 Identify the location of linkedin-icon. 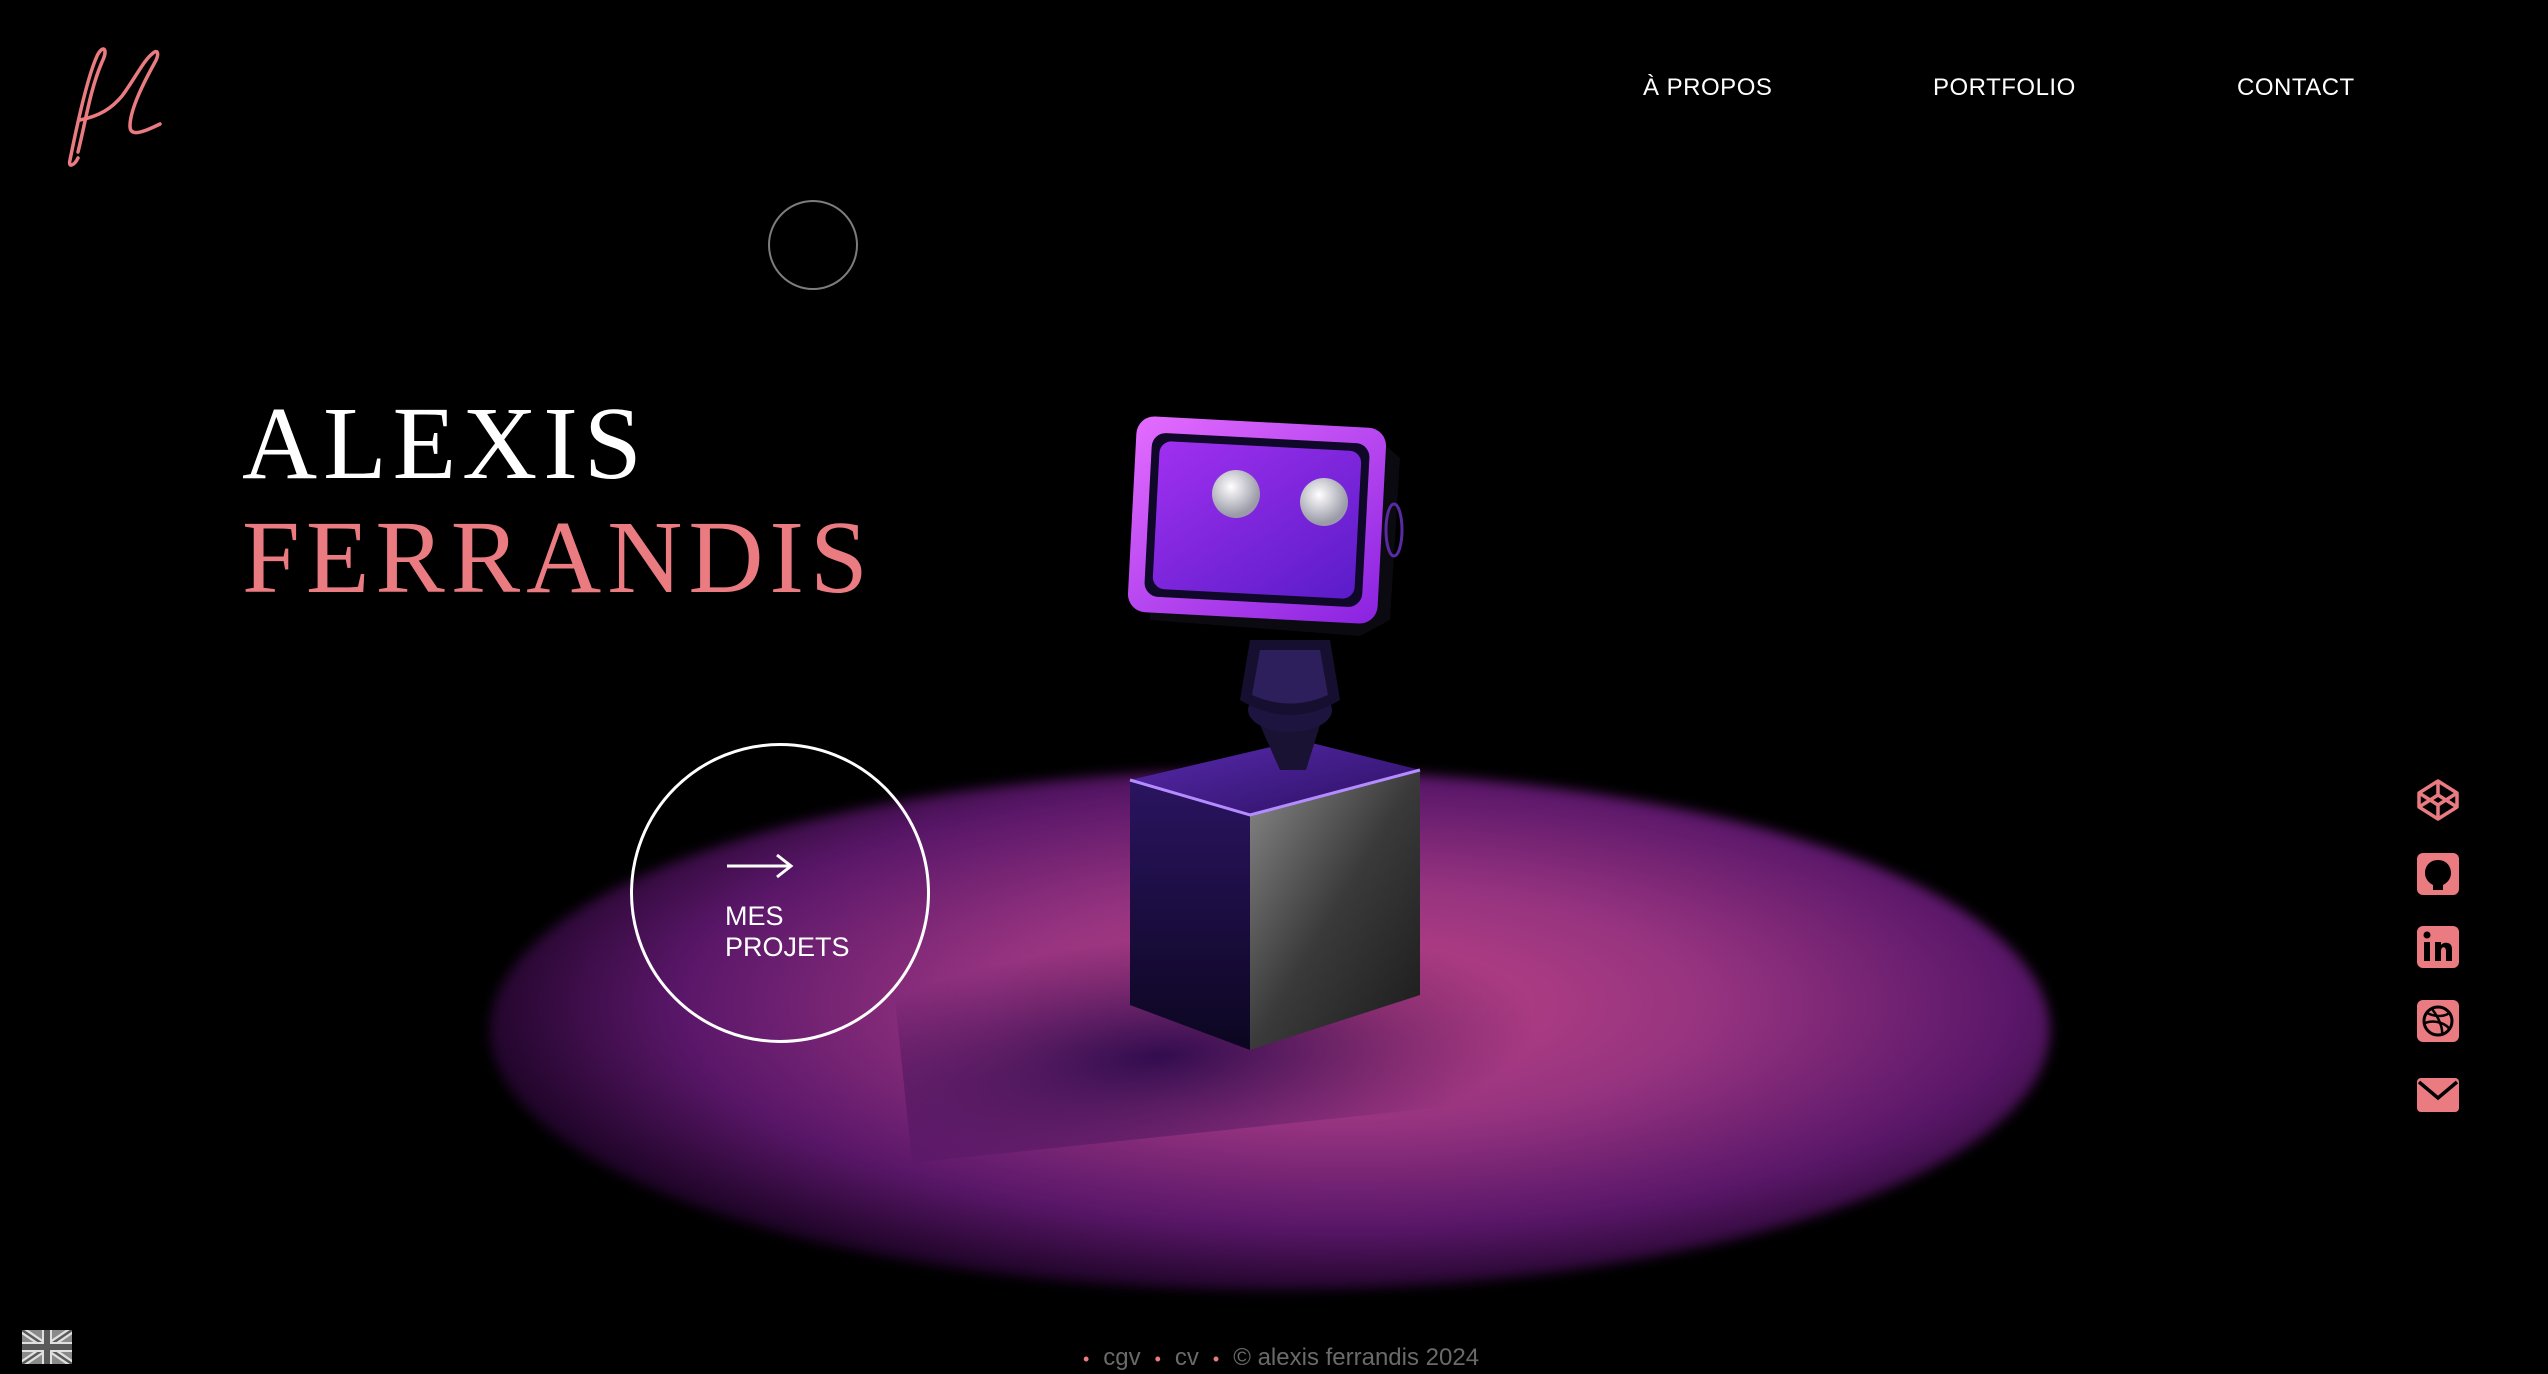
(2438, 947).